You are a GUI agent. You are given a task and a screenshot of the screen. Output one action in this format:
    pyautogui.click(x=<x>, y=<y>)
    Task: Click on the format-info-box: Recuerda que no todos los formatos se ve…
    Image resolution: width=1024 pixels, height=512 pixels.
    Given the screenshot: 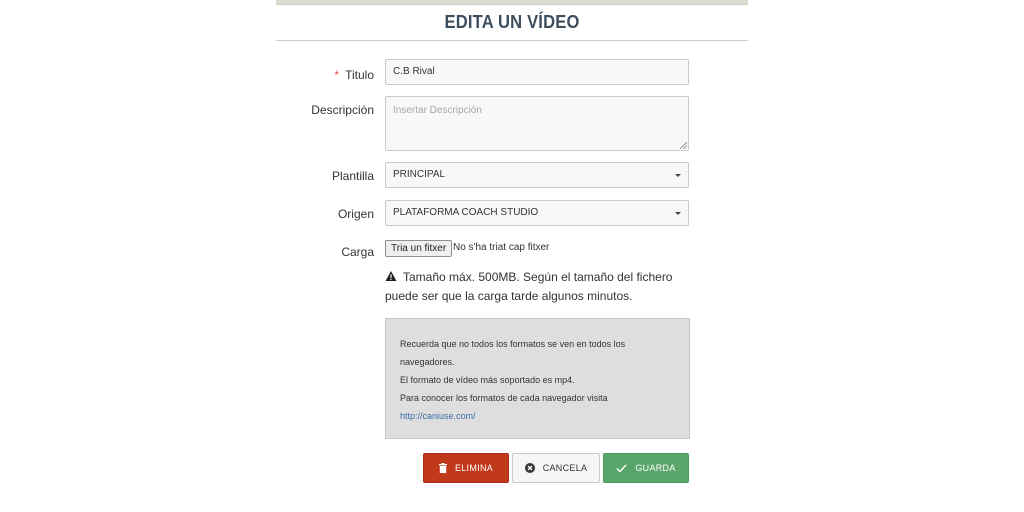 What is the action you would take?
    pyautogui.click(x=537, y=378)
    